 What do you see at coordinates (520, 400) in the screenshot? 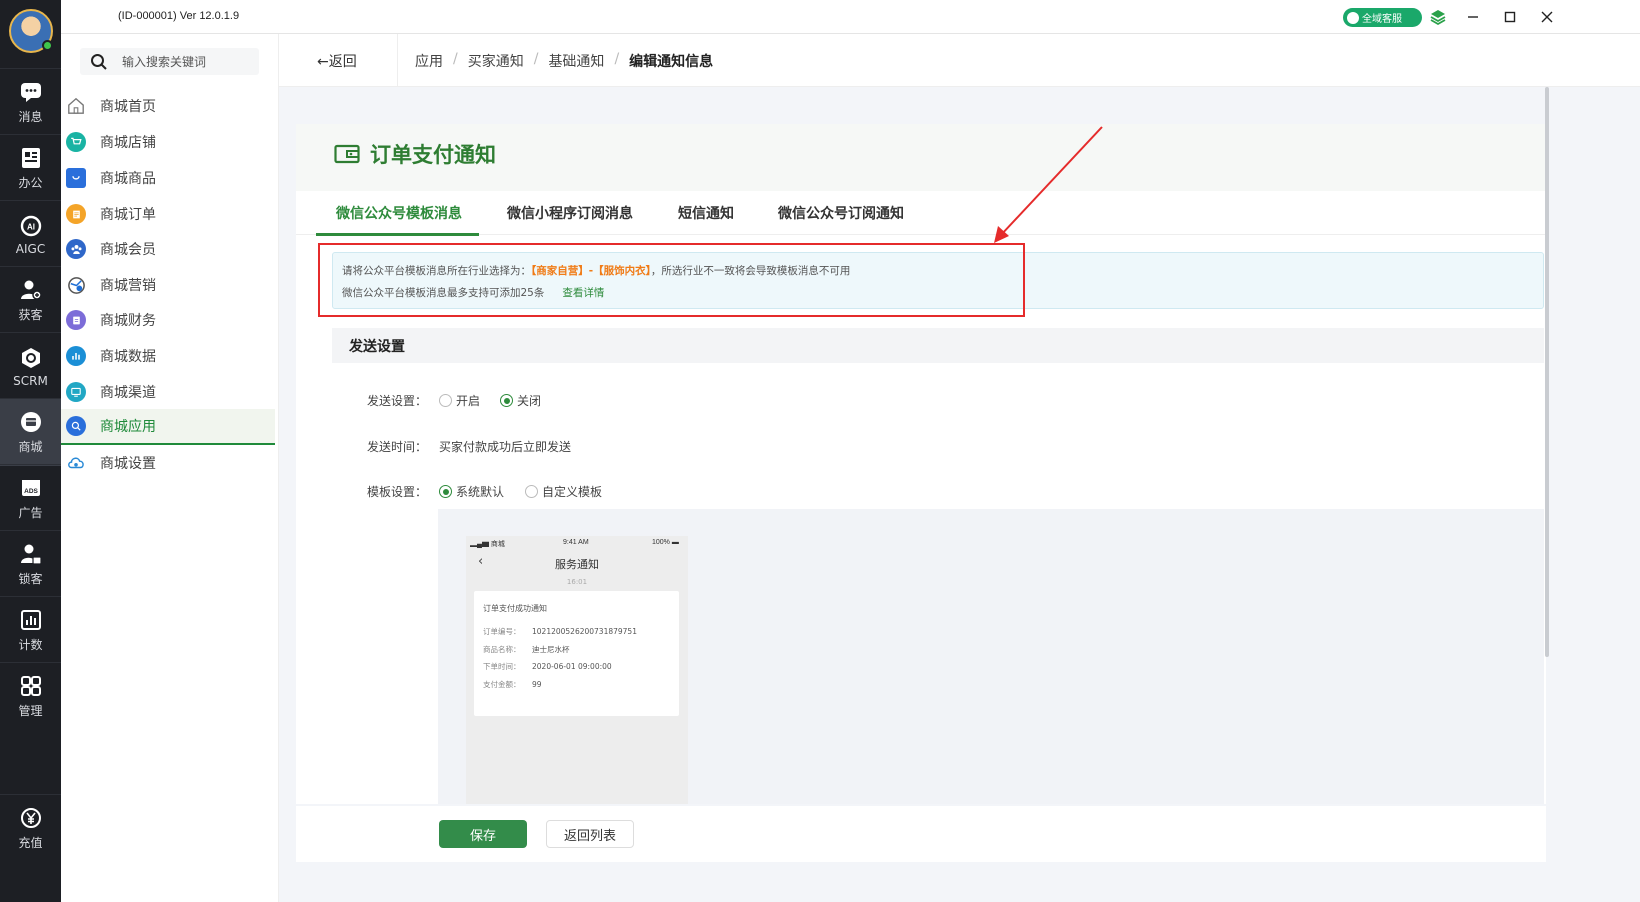
I see `radio-send-off: 关闭` at bounding box center [520, 400].